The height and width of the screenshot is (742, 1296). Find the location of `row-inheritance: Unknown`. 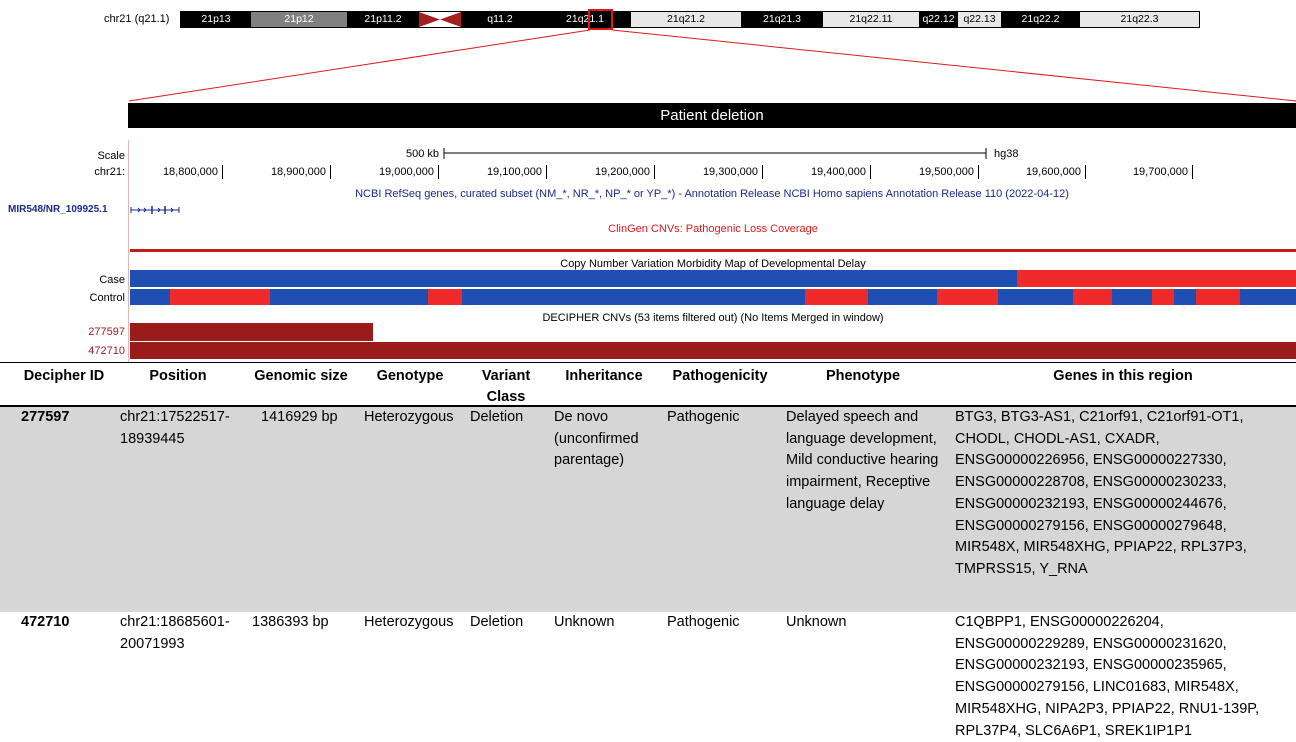

row-inheritance: Unknown is located at coordinates (584, 622).